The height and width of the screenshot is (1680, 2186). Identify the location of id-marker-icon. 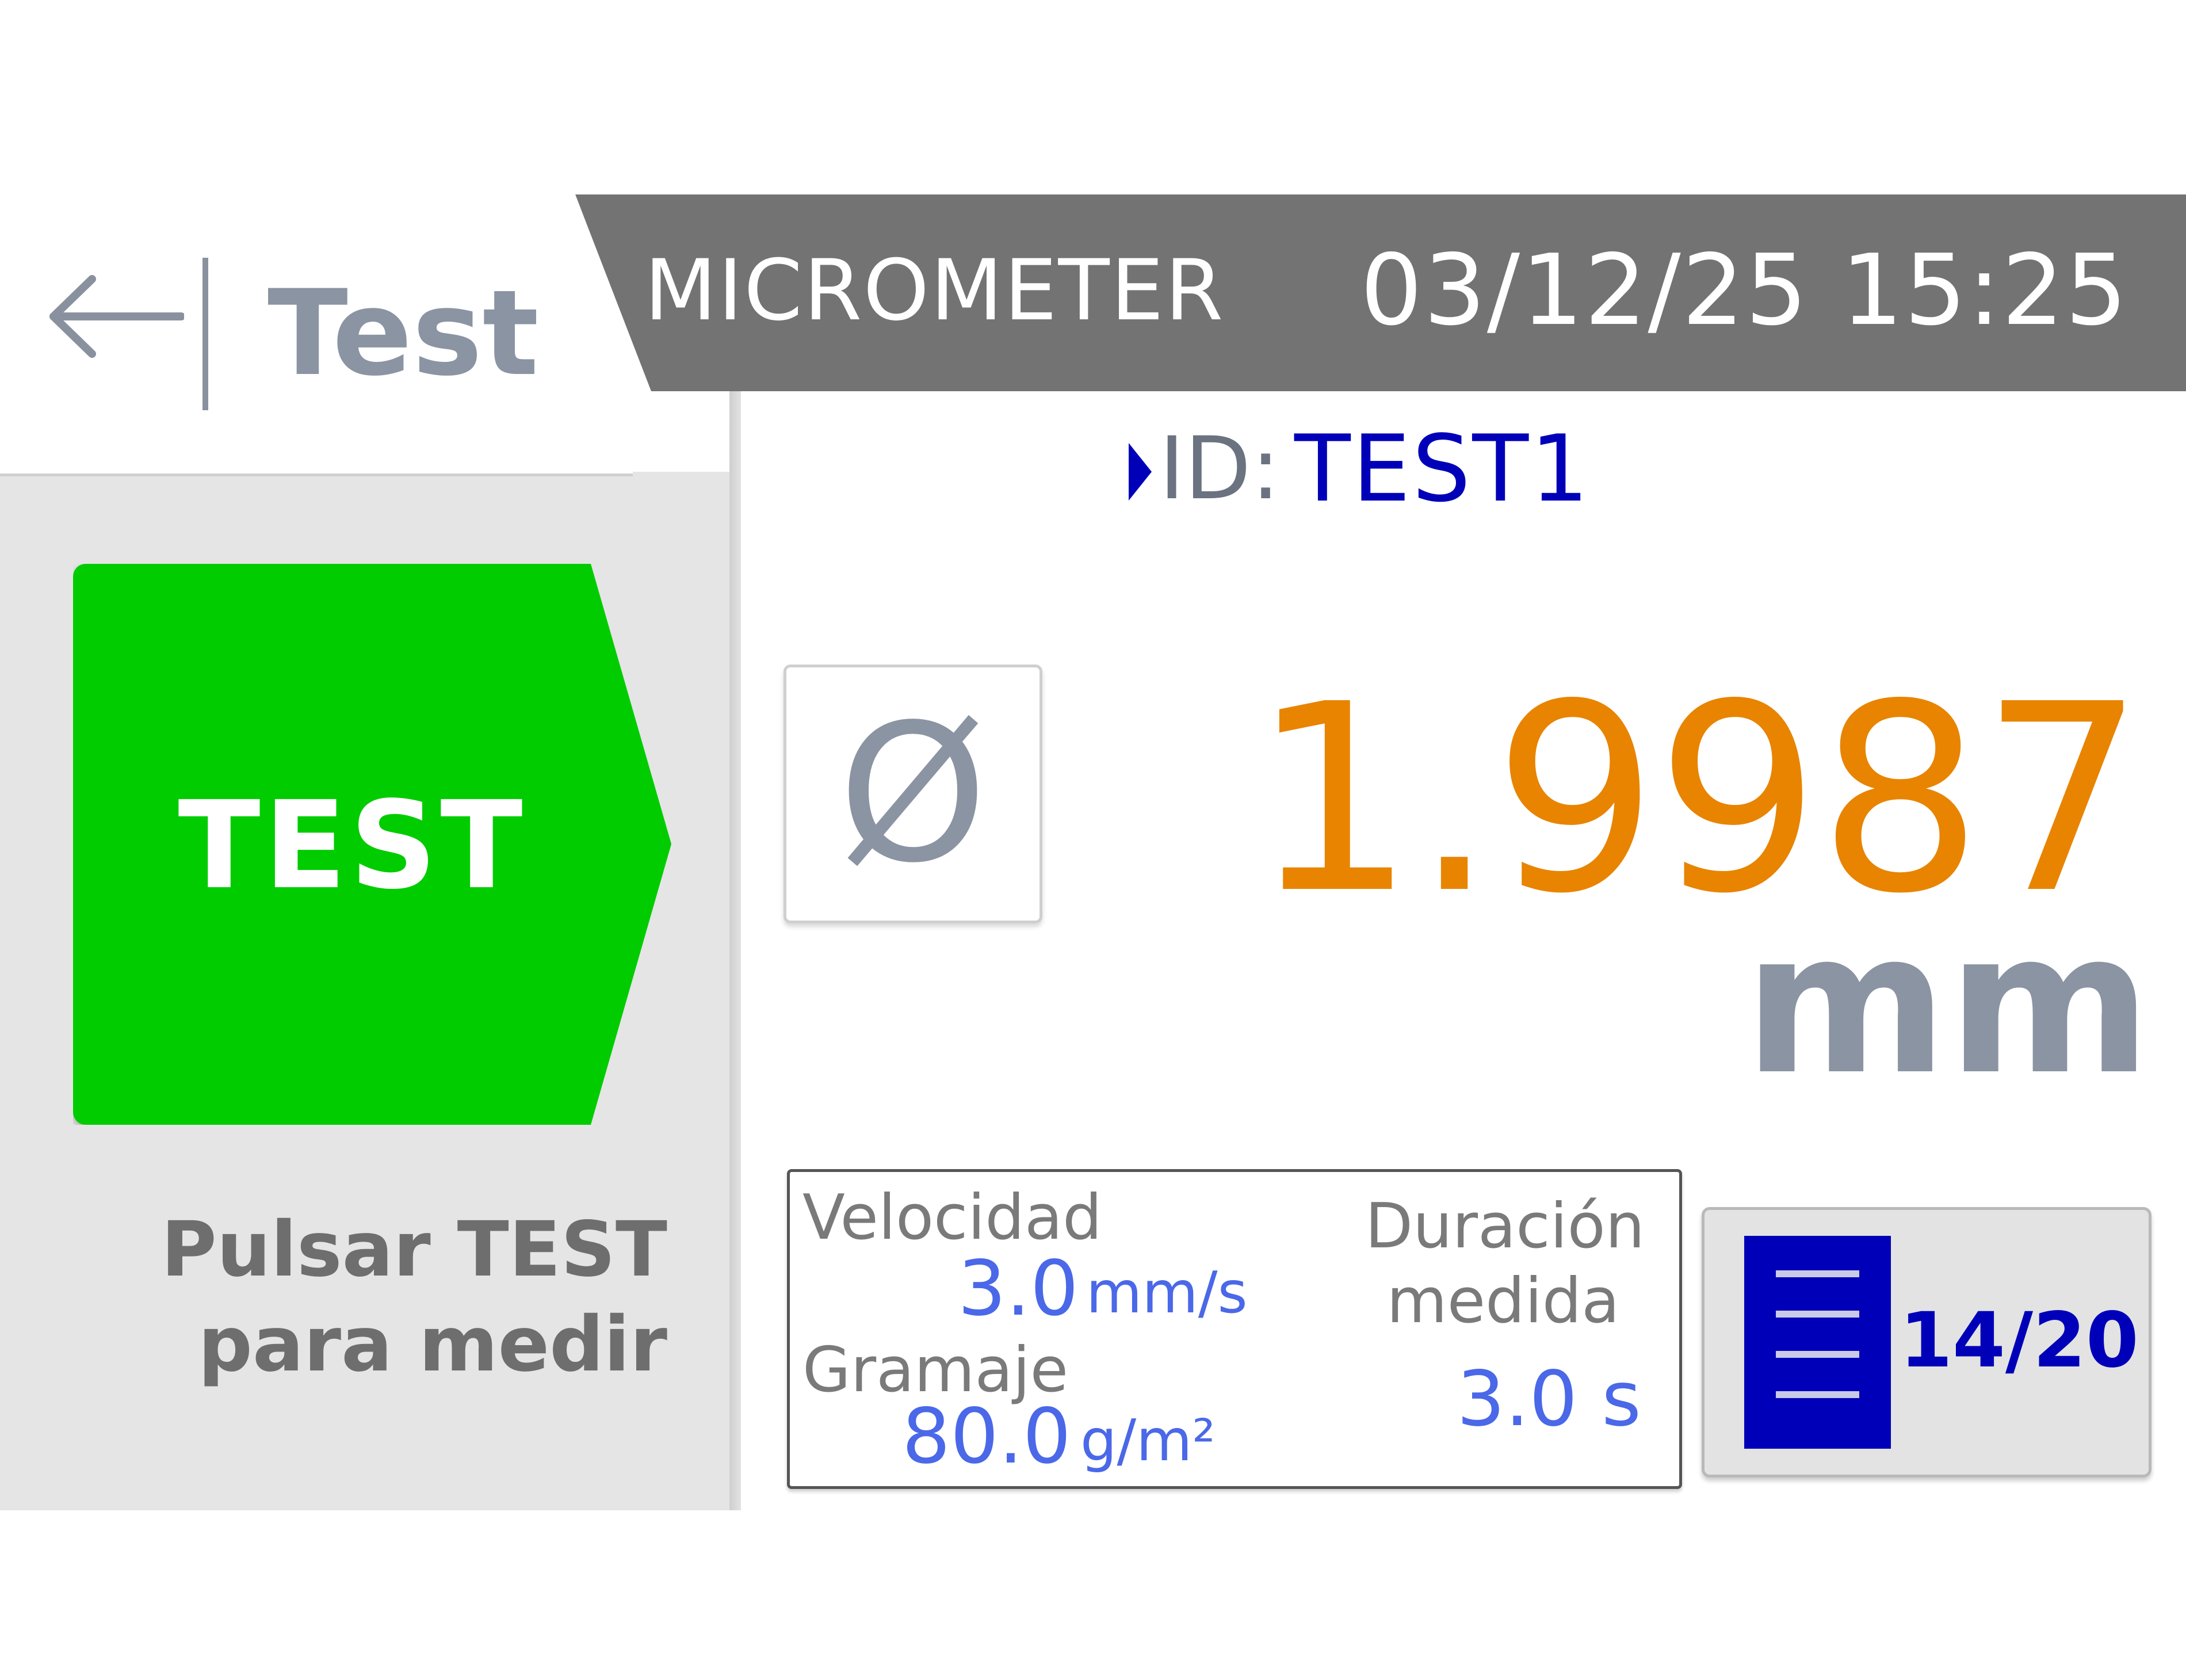
(1140, 472).